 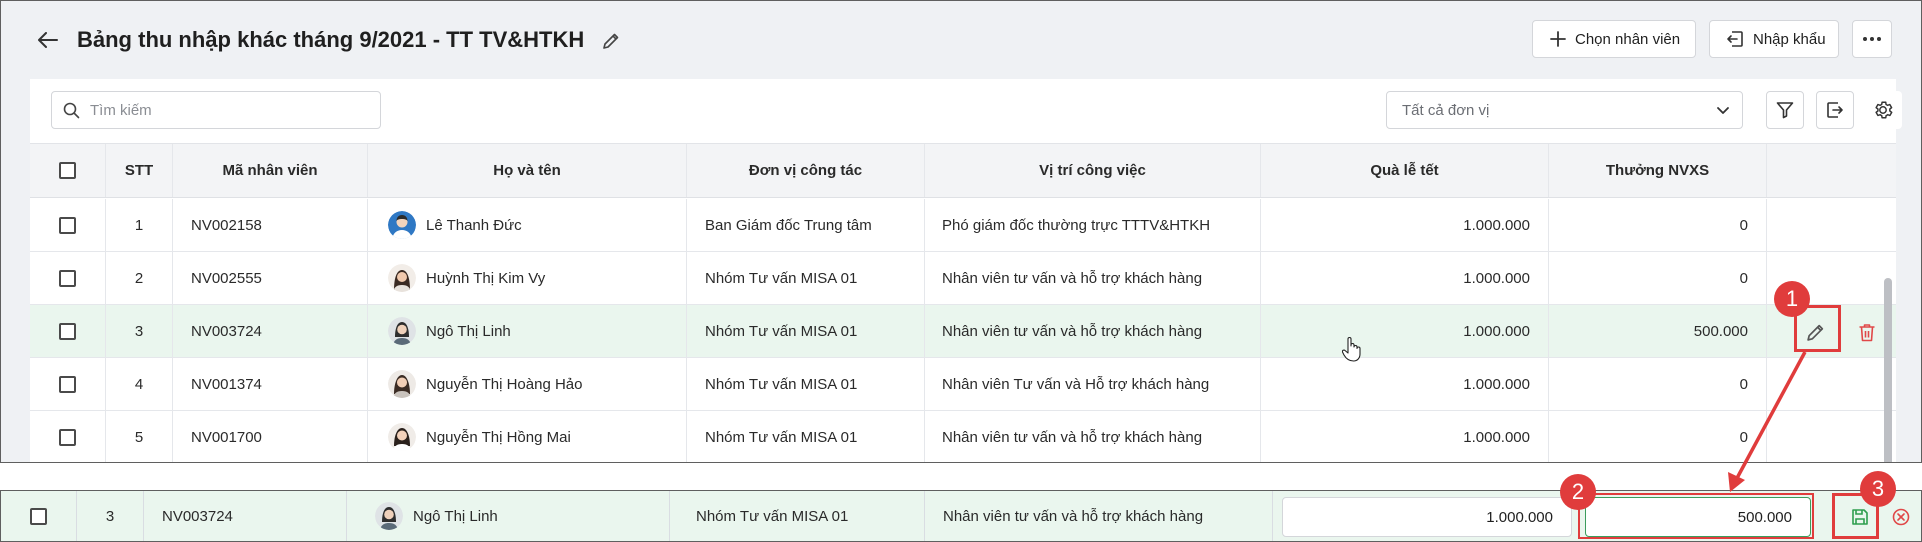 I want to click on employee-name: Nguyễn Thị Hoàng Hảo, so click(x=504, y=384).